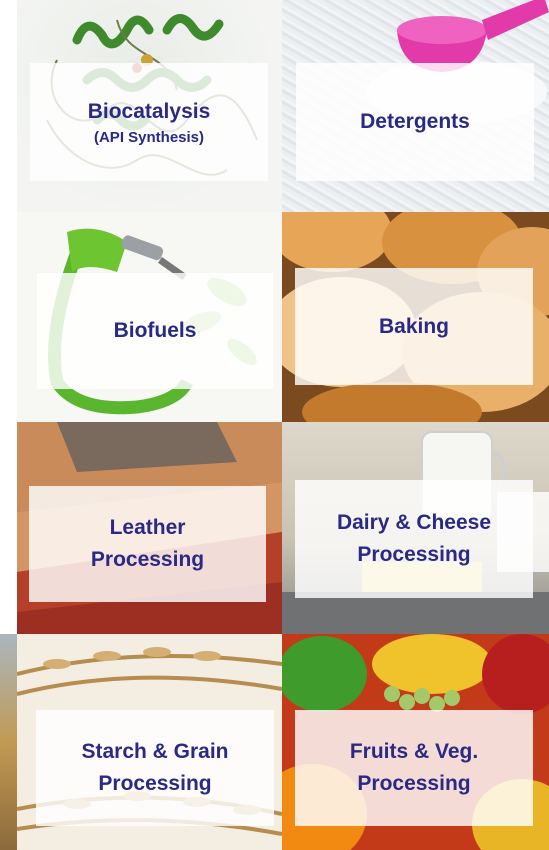 The height and width of the screenshot is (850, 549). I want to click on tile-dairy-cheese-processing-label: Dairy & Cheese Processing, so click(414, 539).